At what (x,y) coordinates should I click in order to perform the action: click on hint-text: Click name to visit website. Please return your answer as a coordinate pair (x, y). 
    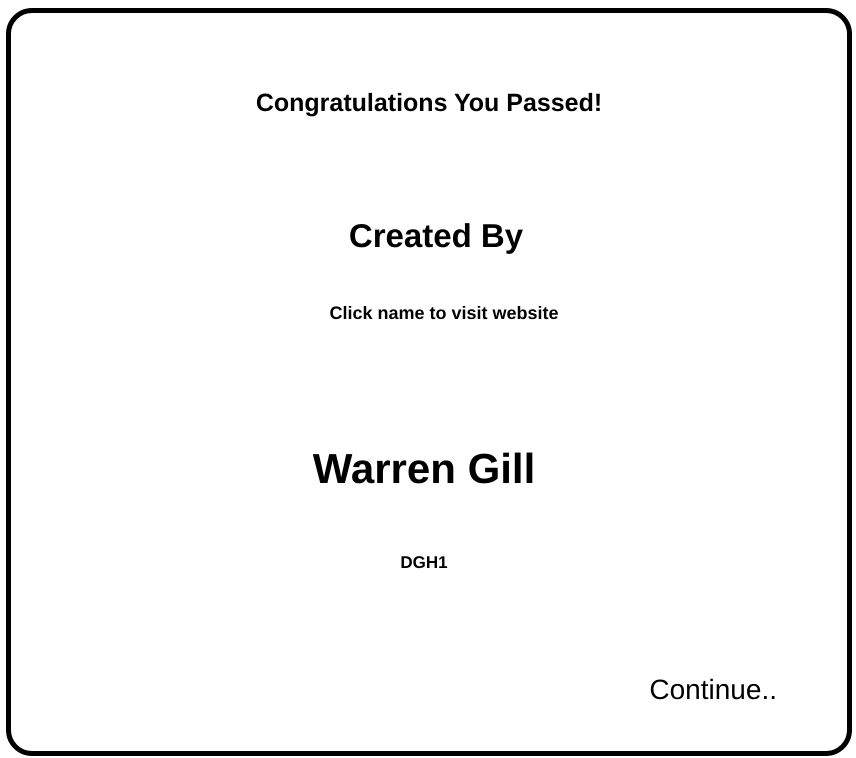
    Looking at the image, I should click on (444, 313).